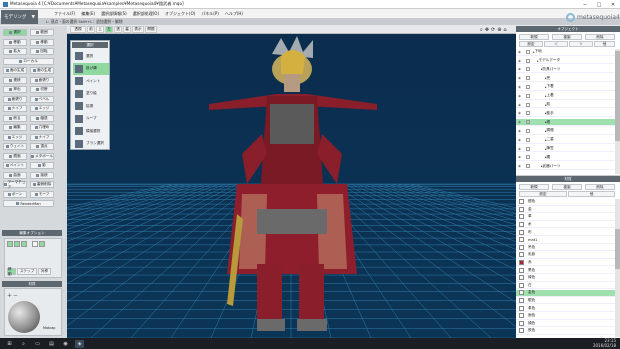 The image size is (620, 349). What do you see at coordinates (64, 14) in the screenshot?
I see `menu-file: ファイル(F)` at bounding box center [64, 14].